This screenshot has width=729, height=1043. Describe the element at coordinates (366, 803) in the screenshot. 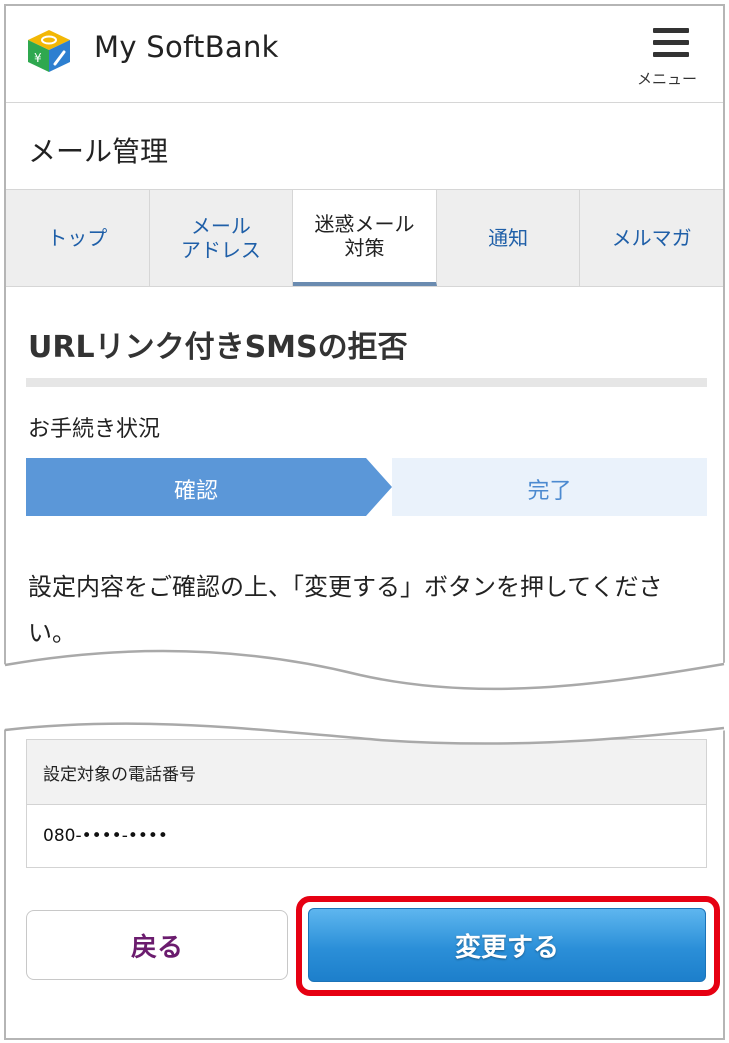

I see `phone-number-table: 設定対象の電話番号 080-••••-••••` at that location.